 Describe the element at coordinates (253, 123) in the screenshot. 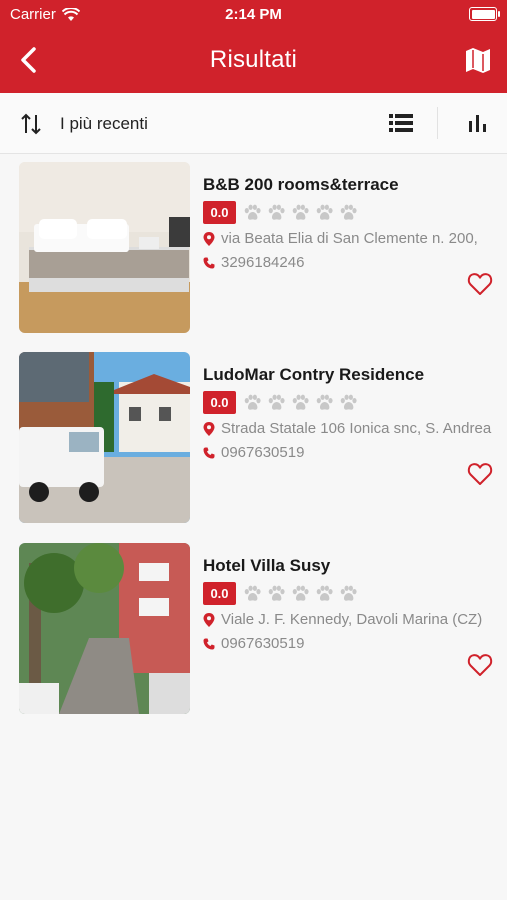

I see `sort-toolbar: I più recenti` at that location.